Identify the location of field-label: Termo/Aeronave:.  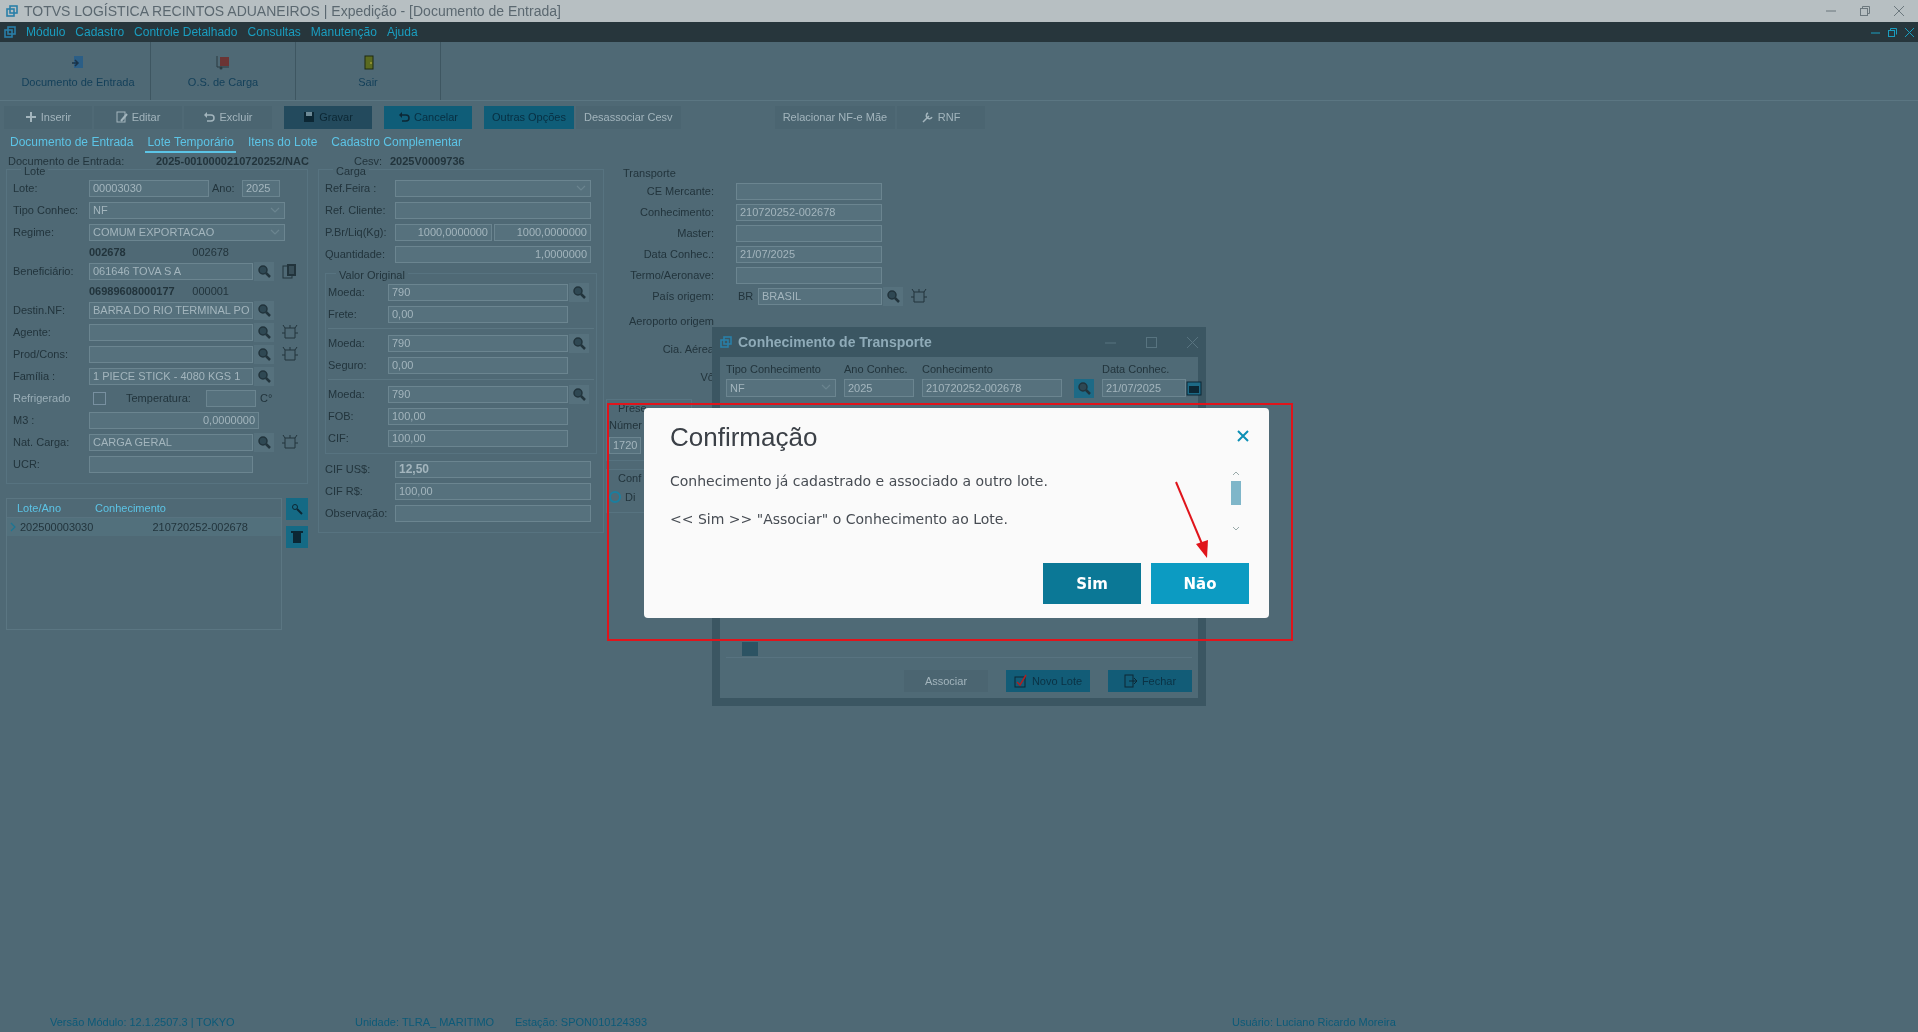
(671, 275).